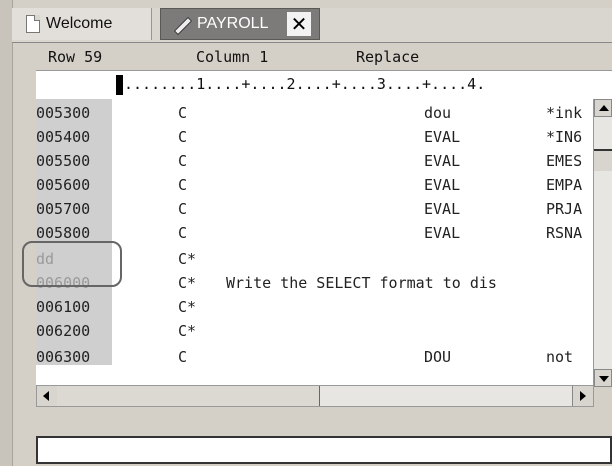  What do you see at coordinates (324, 59) in the screenshot?
I see `status-line: Row 59 Column 1 Replace` at bounding box center [324, 59].